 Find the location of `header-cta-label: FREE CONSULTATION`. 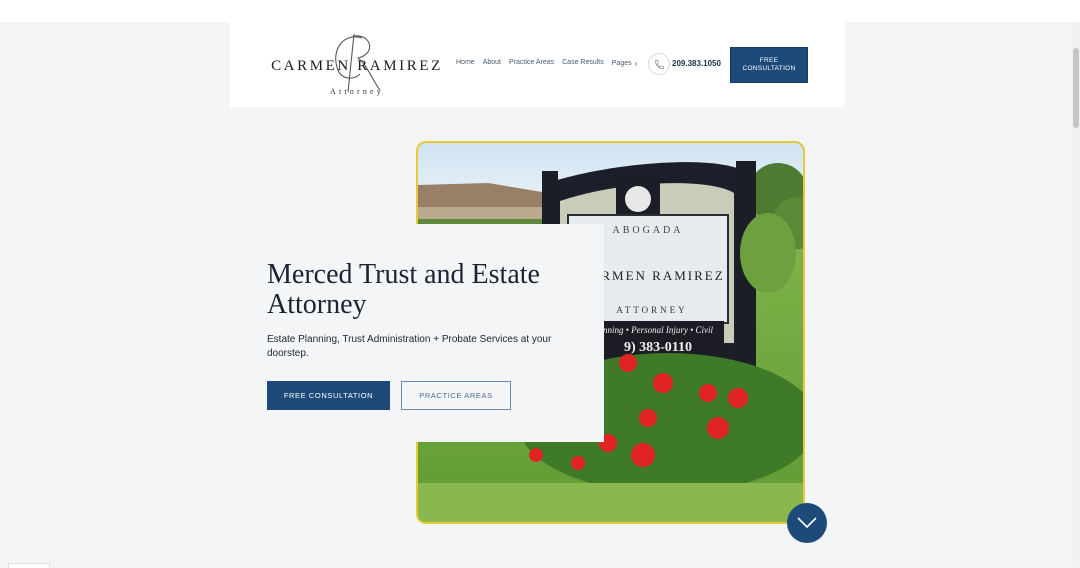

header-cta-label: FREE CONSULTATION is located at coordinates (769, 64).